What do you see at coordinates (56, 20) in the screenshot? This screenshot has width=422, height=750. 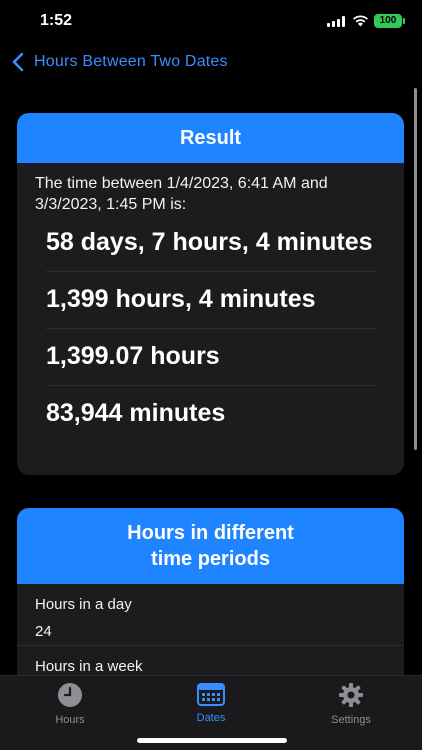 I see `status-time: 1:52` at bounding box center [56, 20].